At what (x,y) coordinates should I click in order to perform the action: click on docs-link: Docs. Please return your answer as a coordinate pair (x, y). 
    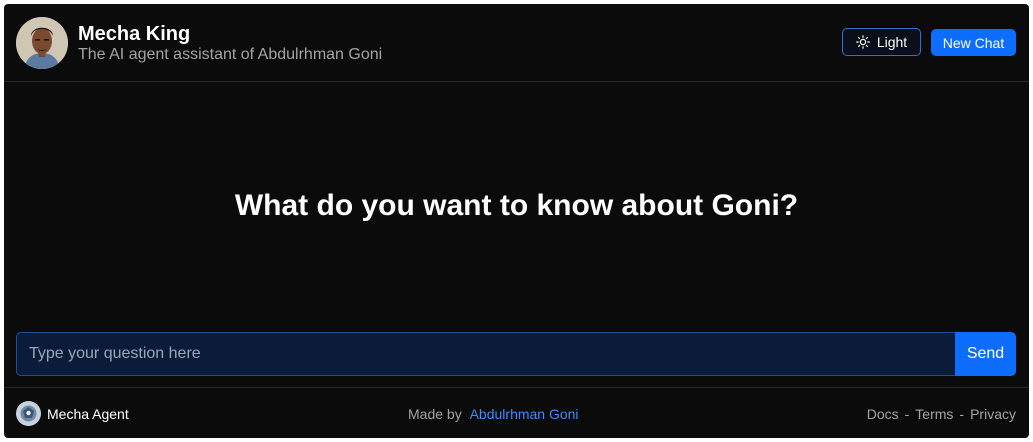
    Looking at the image, I should click on (883, 414).